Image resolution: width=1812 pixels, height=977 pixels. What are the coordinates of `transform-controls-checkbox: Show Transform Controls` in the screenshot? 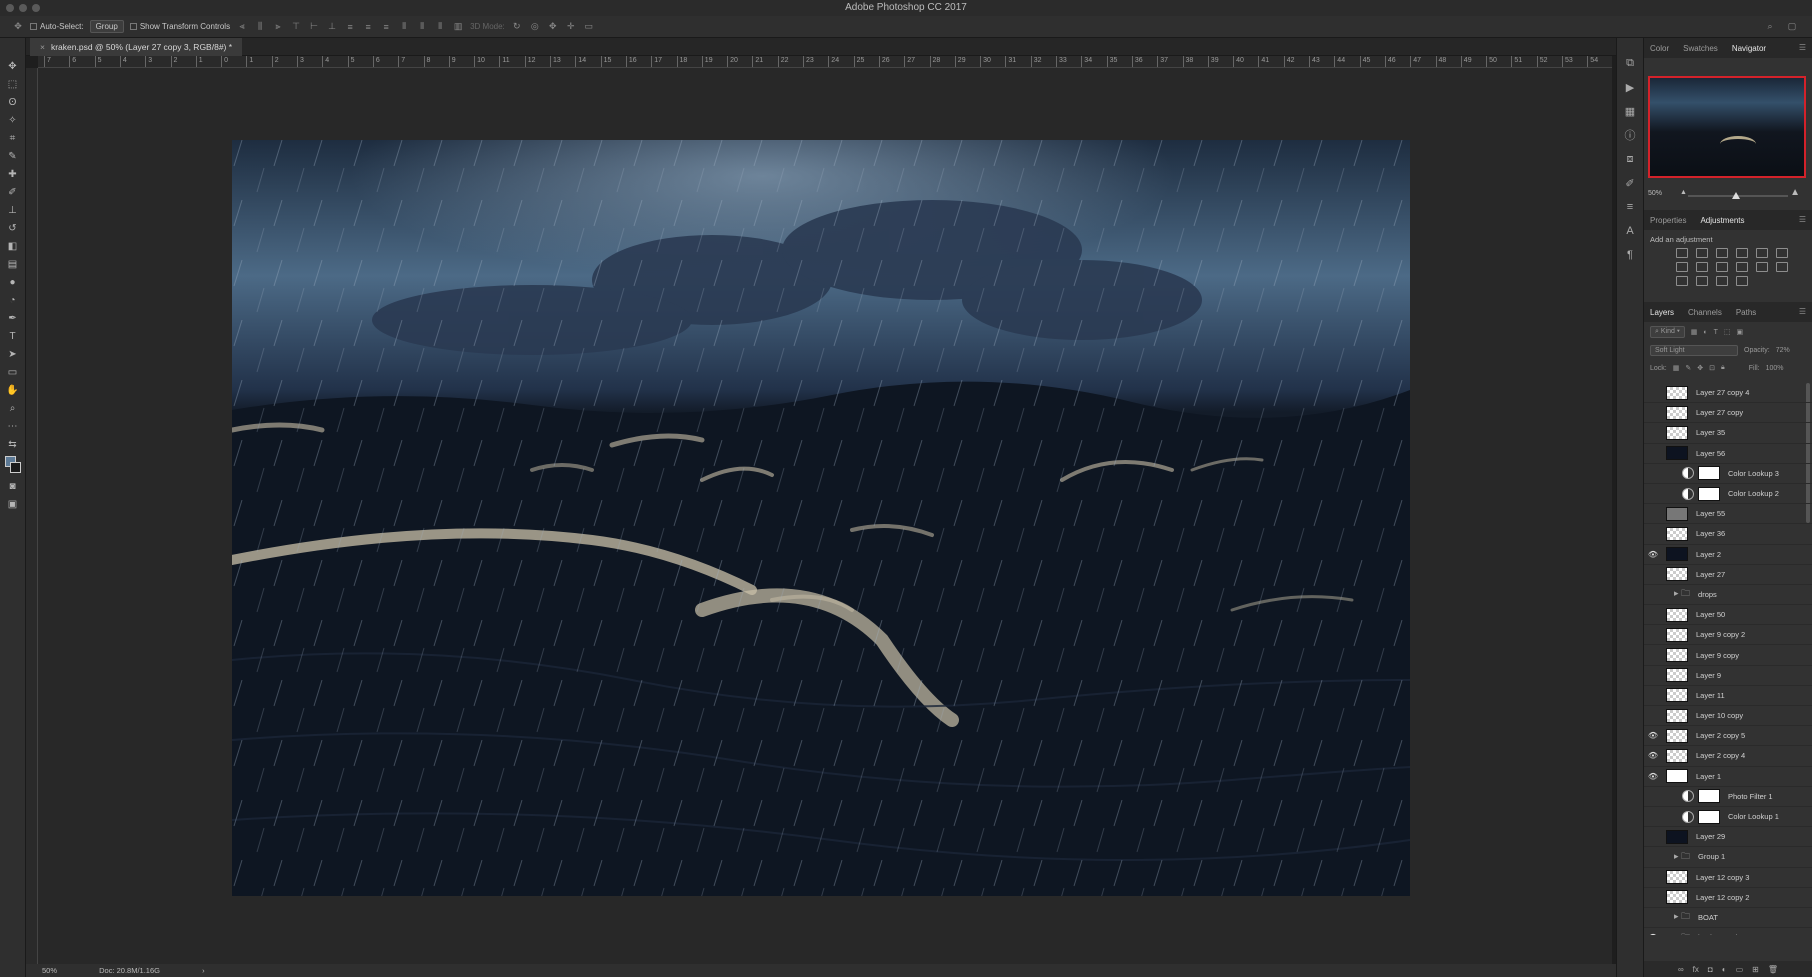 It's located at (179, 26).